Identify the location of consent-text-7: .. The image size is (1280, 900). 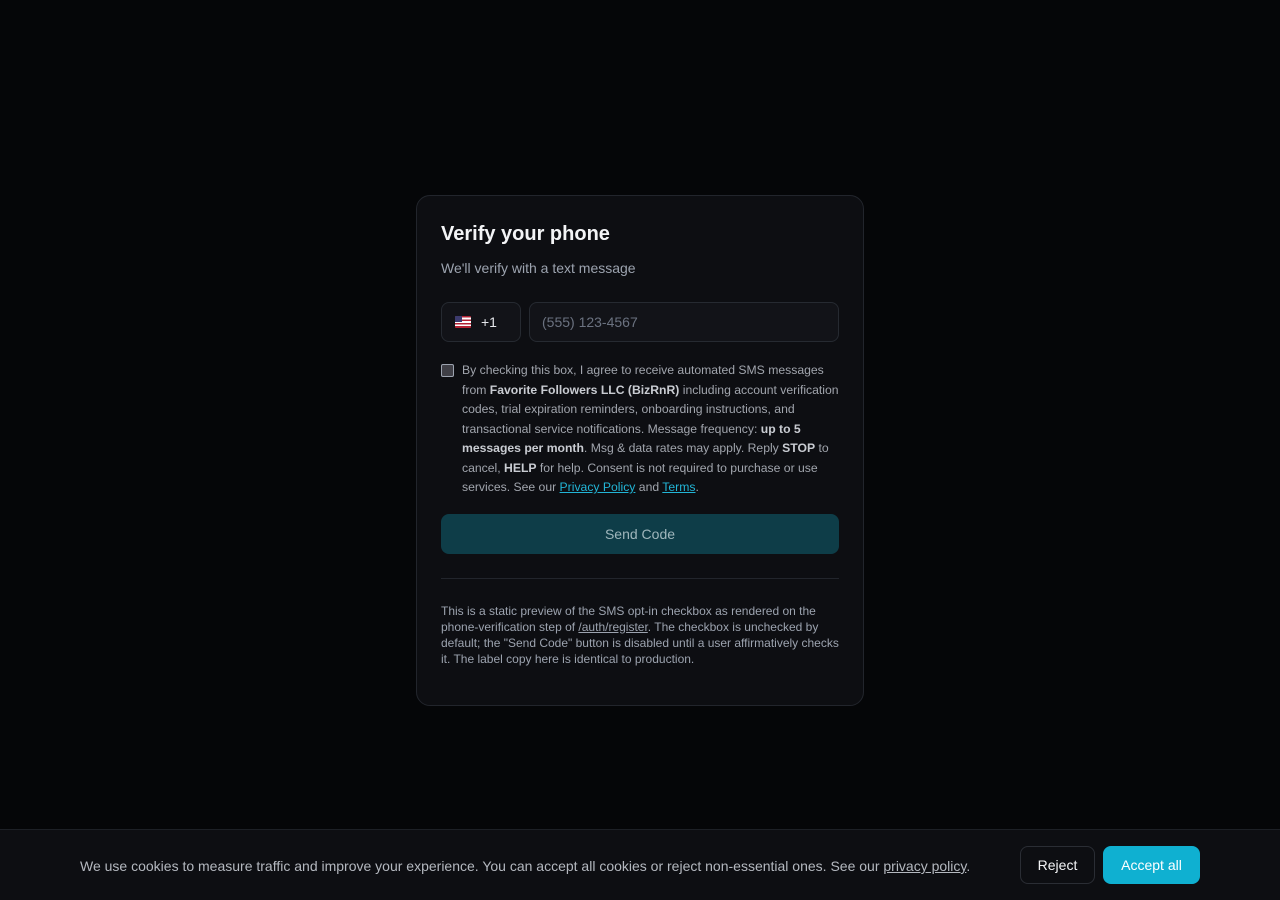
(697, 487).